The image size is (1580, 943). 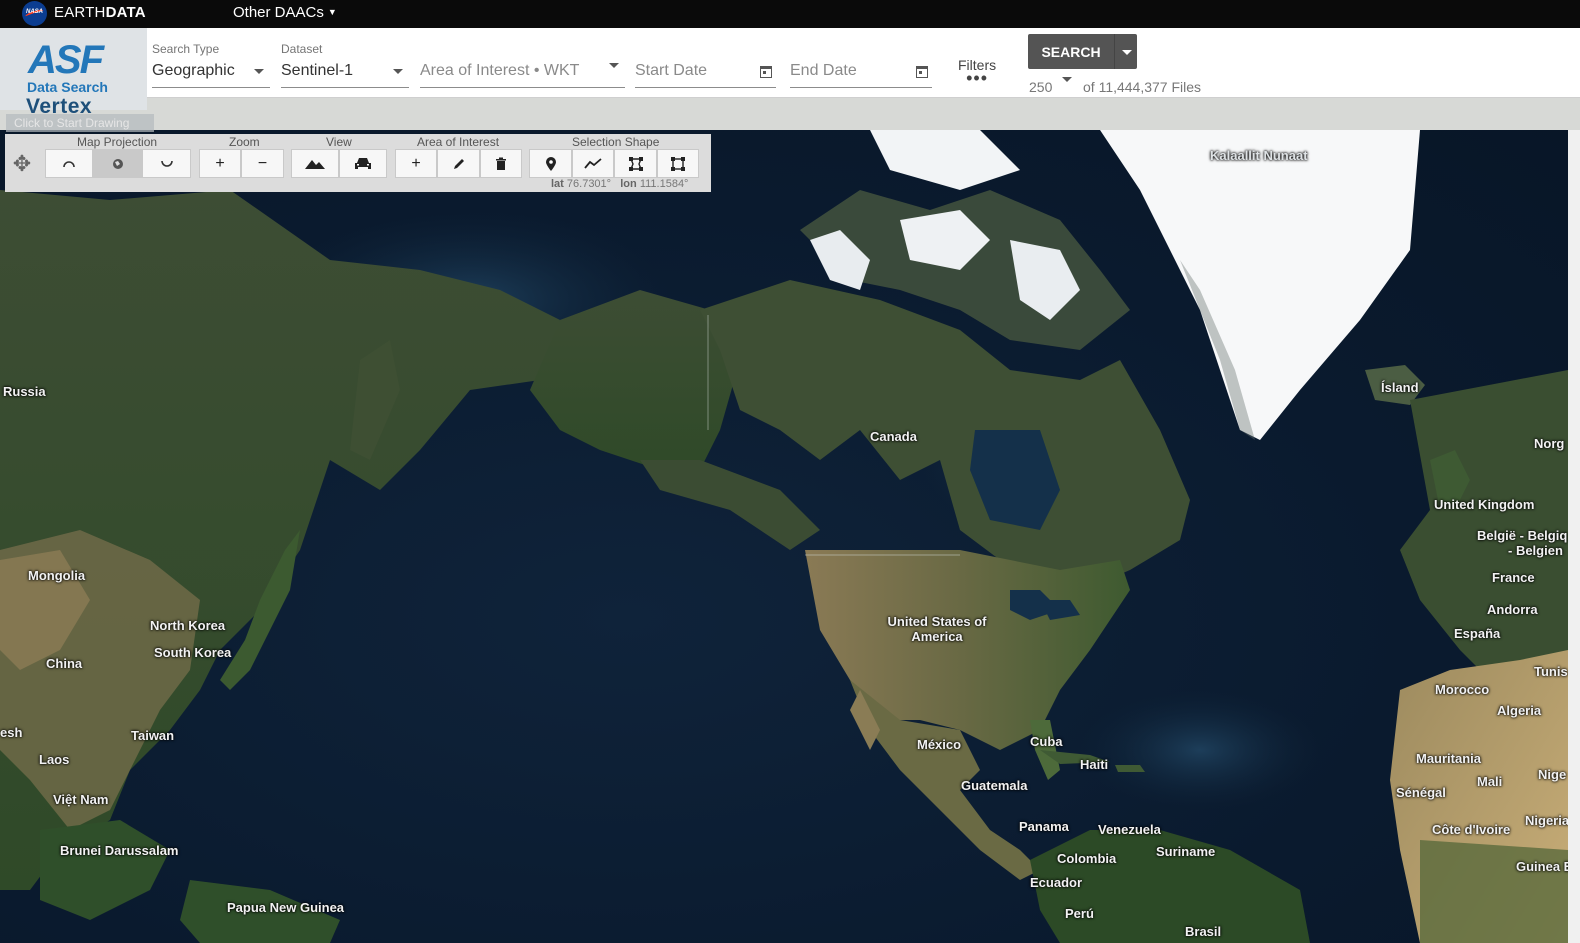 I want to click on dataset-value: Sentinel-1, so click(x=317, y=70).